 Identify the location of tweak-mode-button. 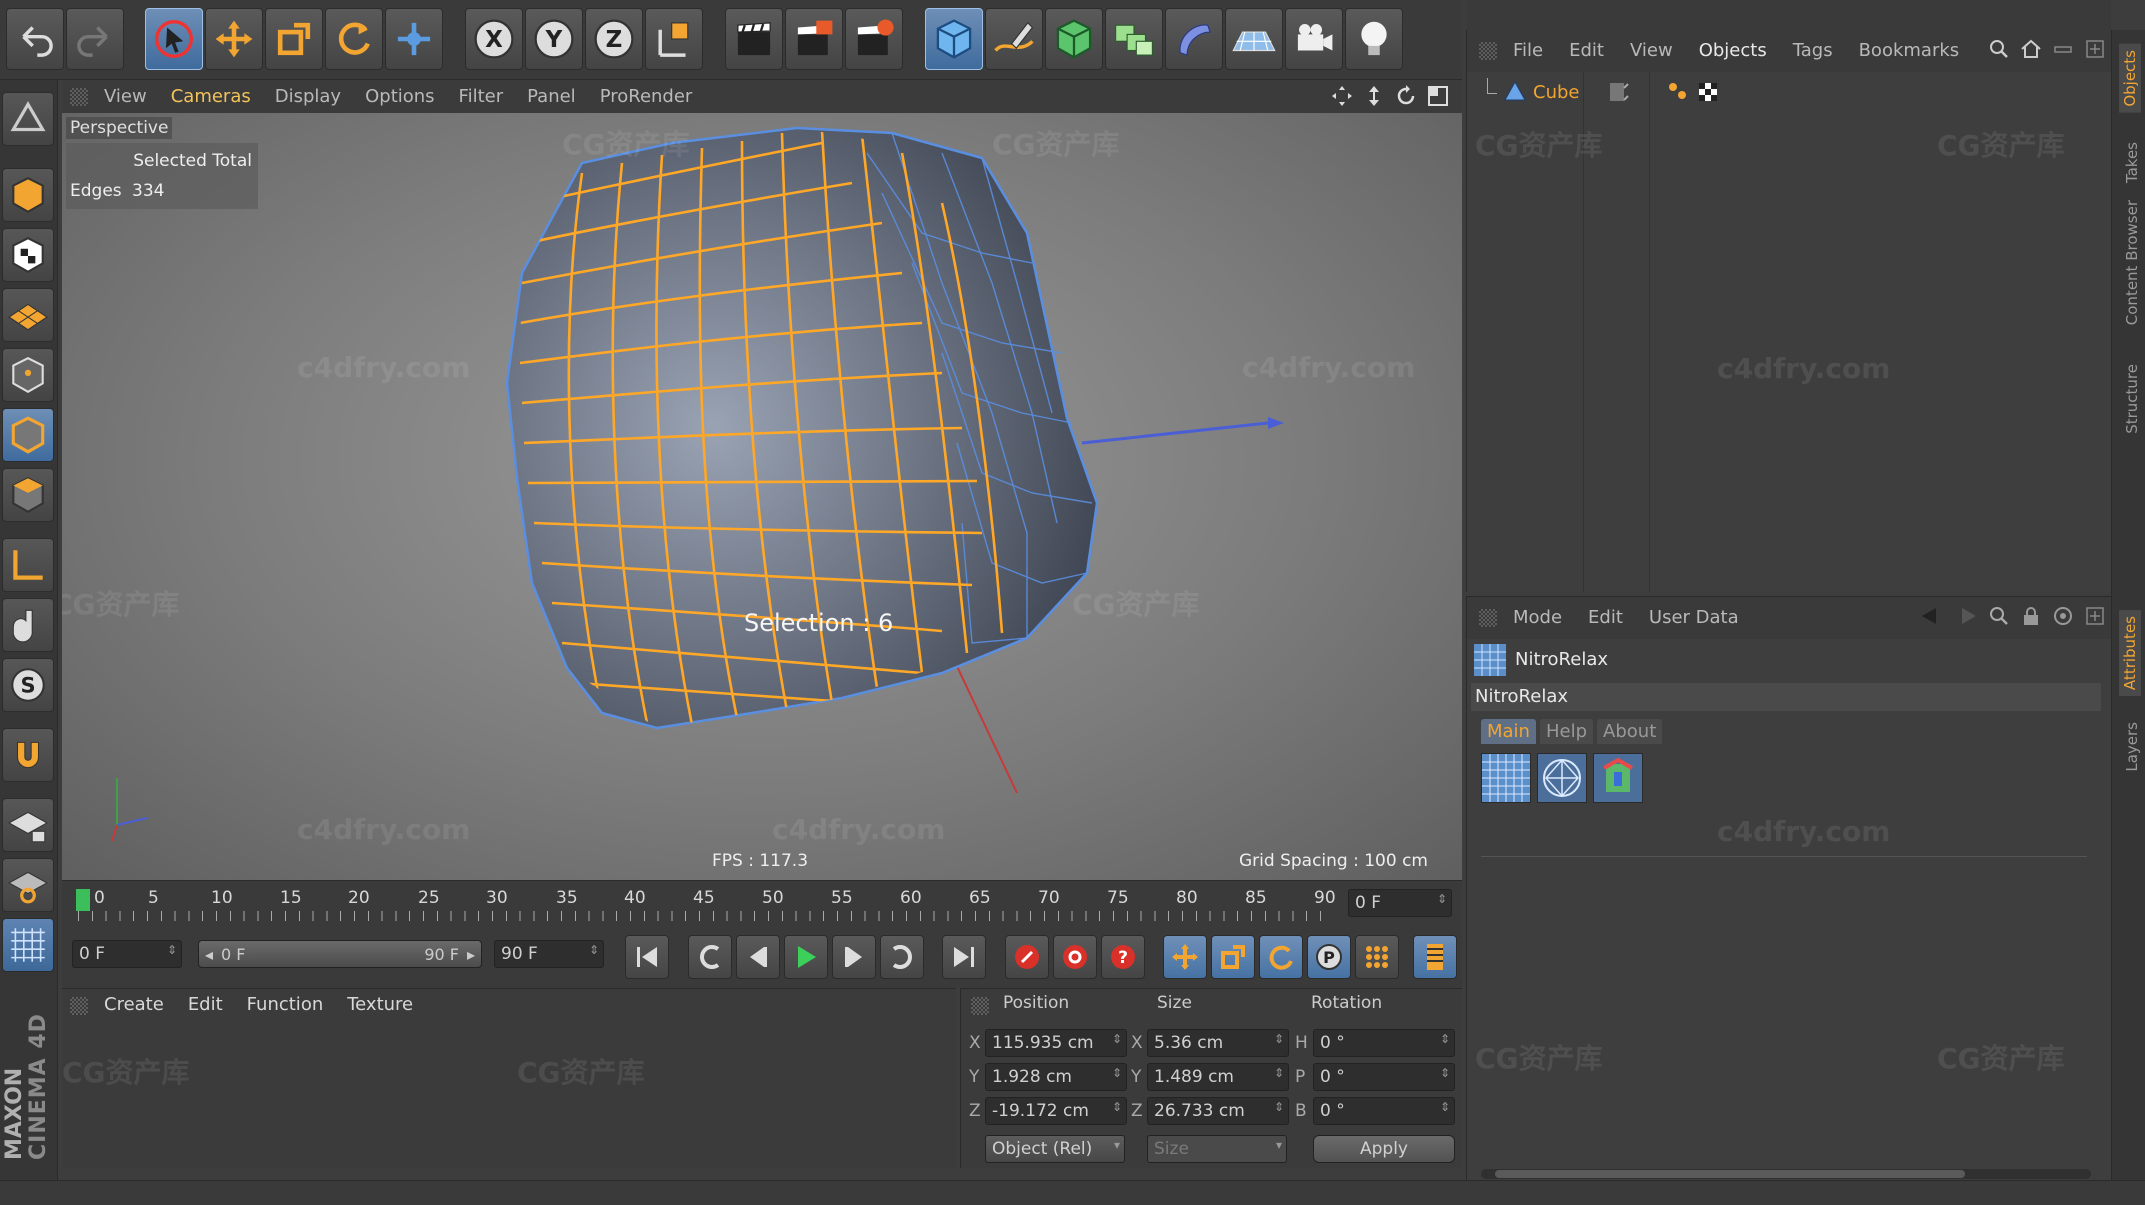
(28, 625).